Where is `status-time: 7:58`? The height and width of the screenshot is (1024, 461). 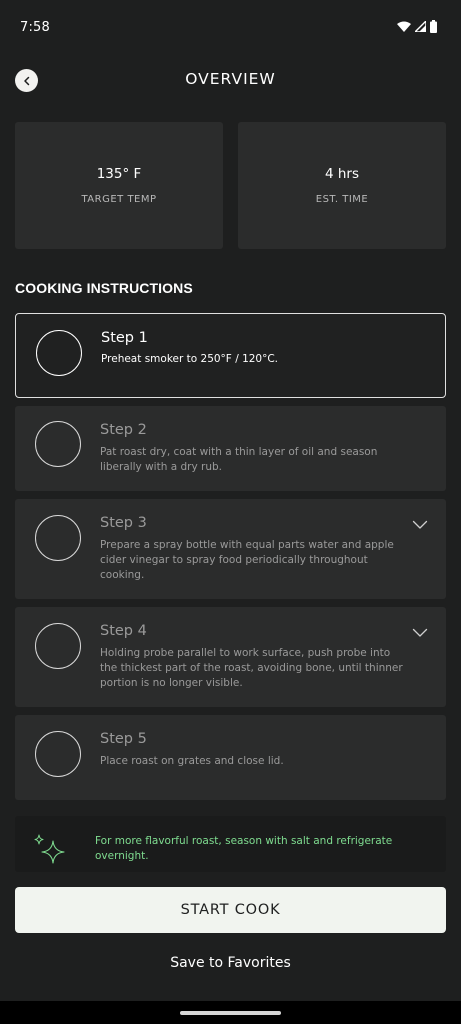
status-time: 7:58 is located at coordinates (35, 27).